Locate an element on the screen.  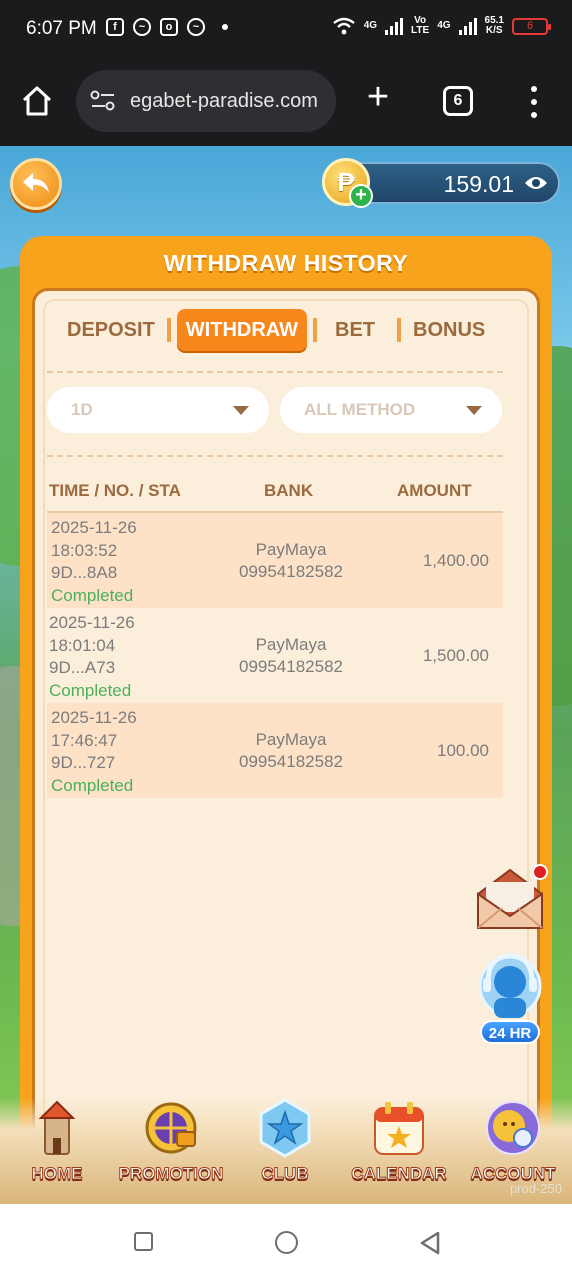
history-tabs: DEPOSIT WITHDRAW BET BONUS is located at coordinates (282, 330).